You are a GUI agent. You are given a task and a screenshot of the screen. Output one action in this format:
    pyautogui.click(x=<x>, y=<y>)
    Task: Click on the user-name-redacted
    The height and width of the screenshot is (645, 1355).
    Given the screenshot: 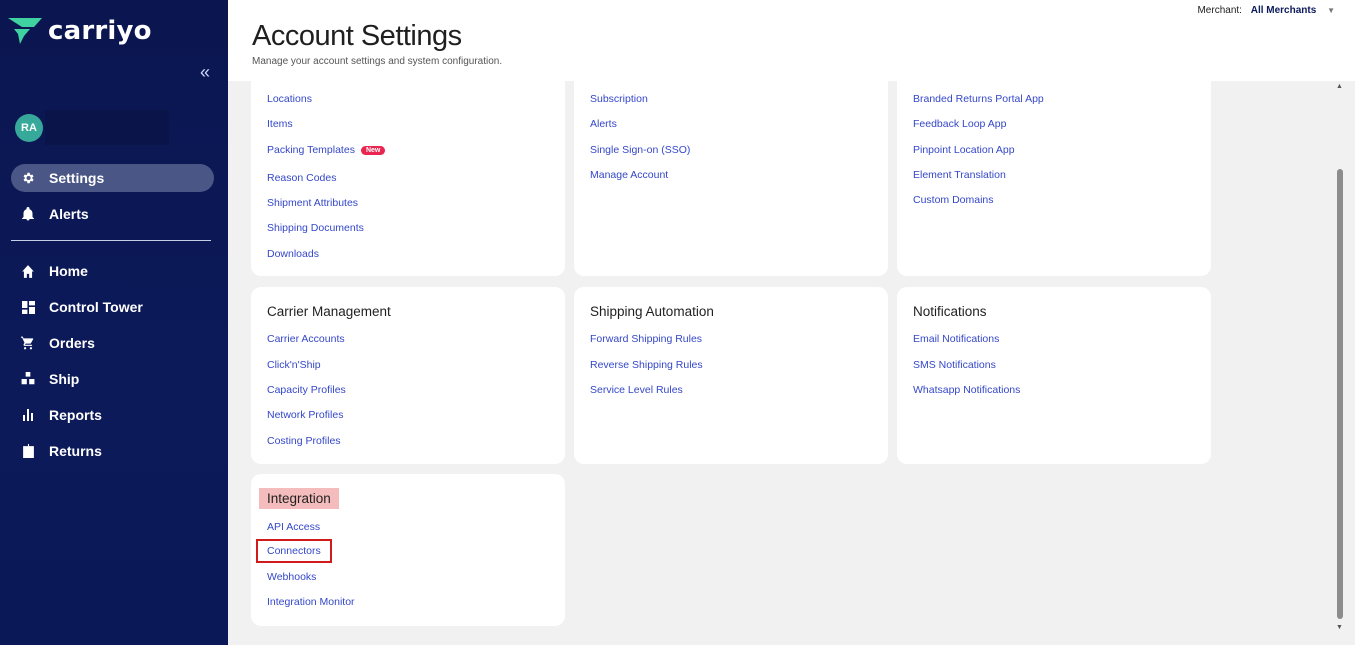 What is the action you would take?
    pyautogui.click(x=107, y=127)
    